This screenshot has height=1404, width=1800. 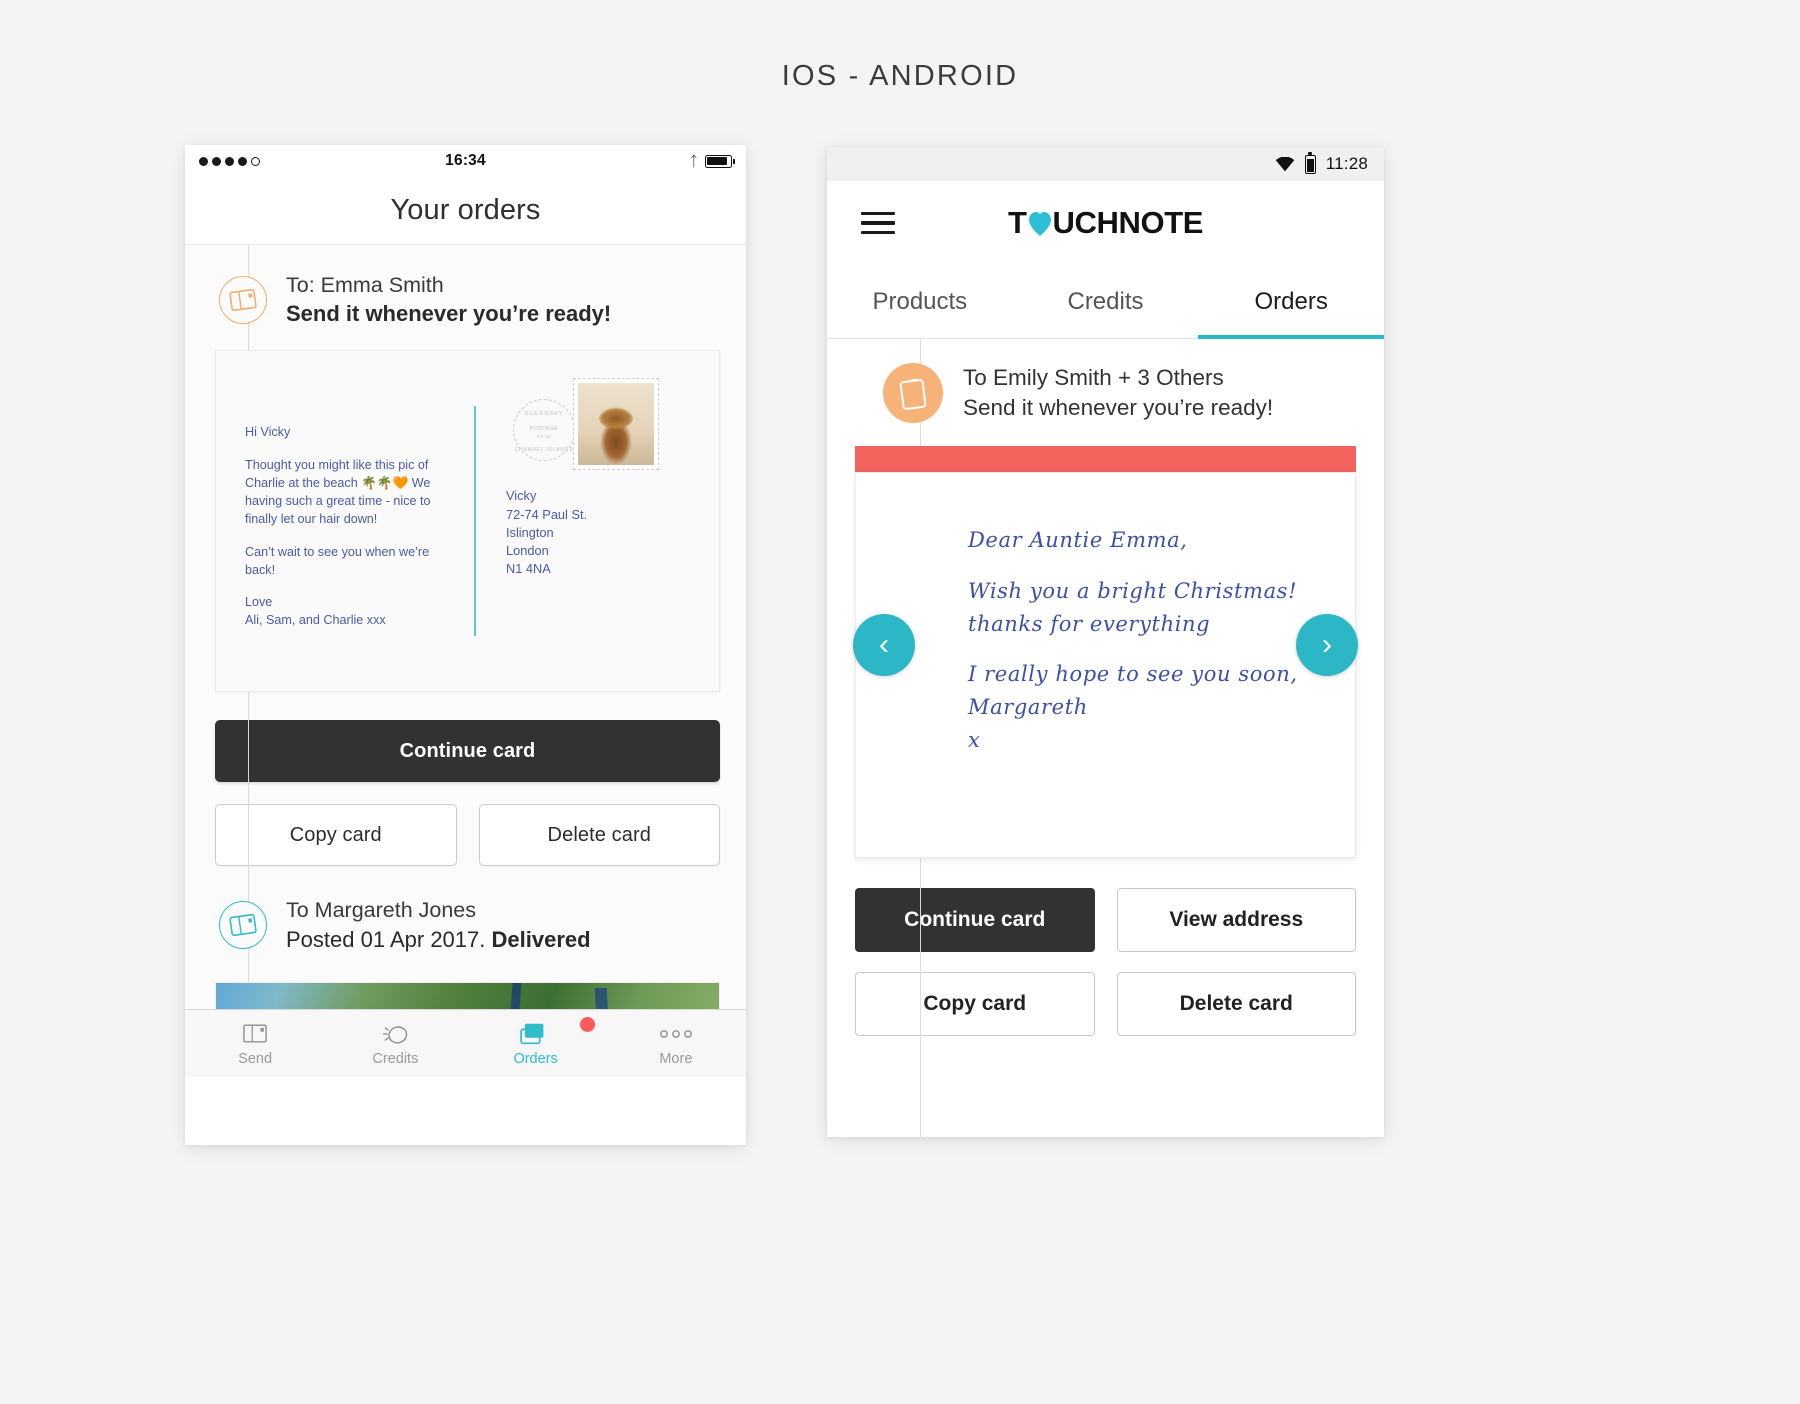 I want to click on postcard-message-line-2: Can’t wait to see you when we’re back!, so click(x=337, y=560).